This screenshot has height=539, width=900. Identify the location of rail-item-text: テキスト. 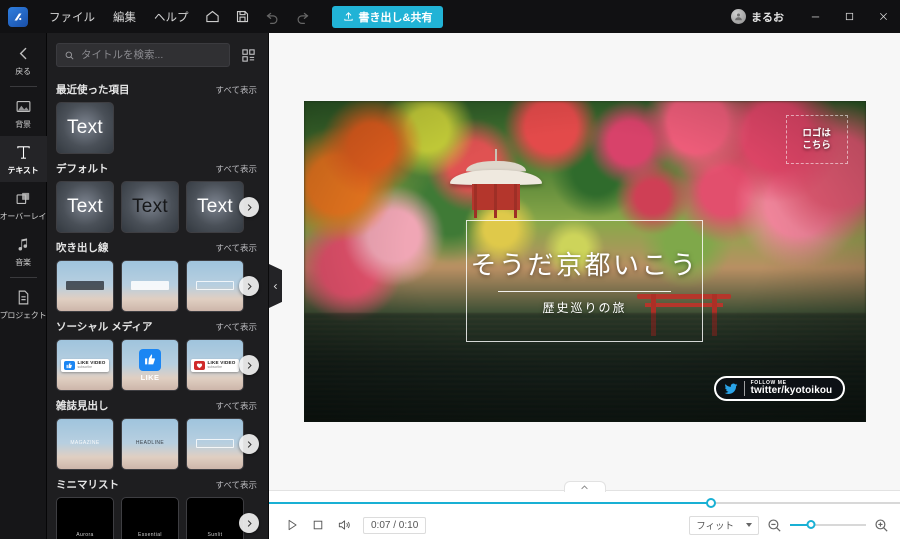
(23, 159).